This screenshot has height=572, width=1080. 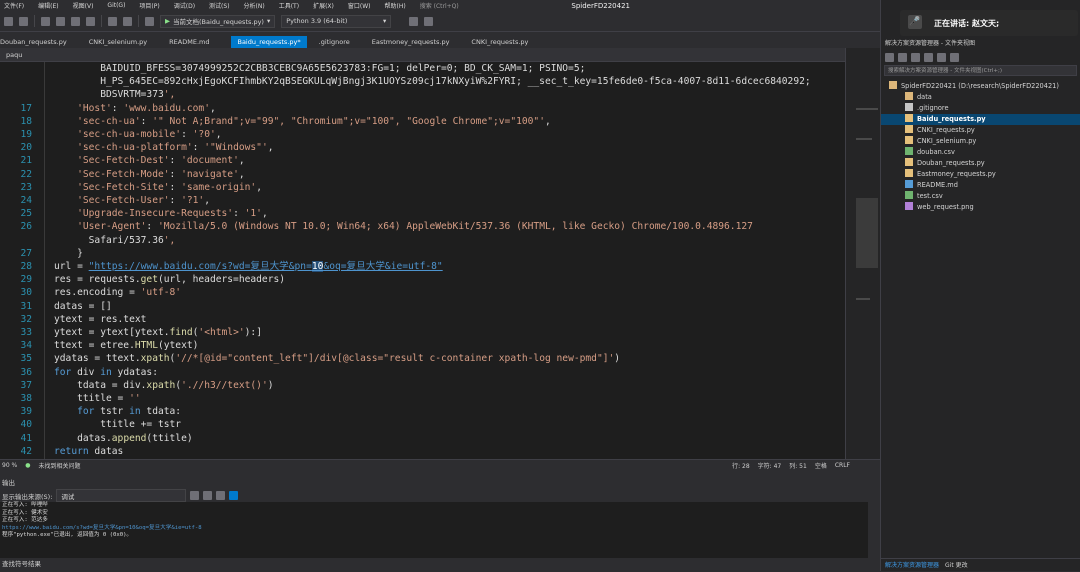 What do you see at coordinates (414, 21) in the screenshot?
I see `grid-icon` at bounding box center [414, 21].